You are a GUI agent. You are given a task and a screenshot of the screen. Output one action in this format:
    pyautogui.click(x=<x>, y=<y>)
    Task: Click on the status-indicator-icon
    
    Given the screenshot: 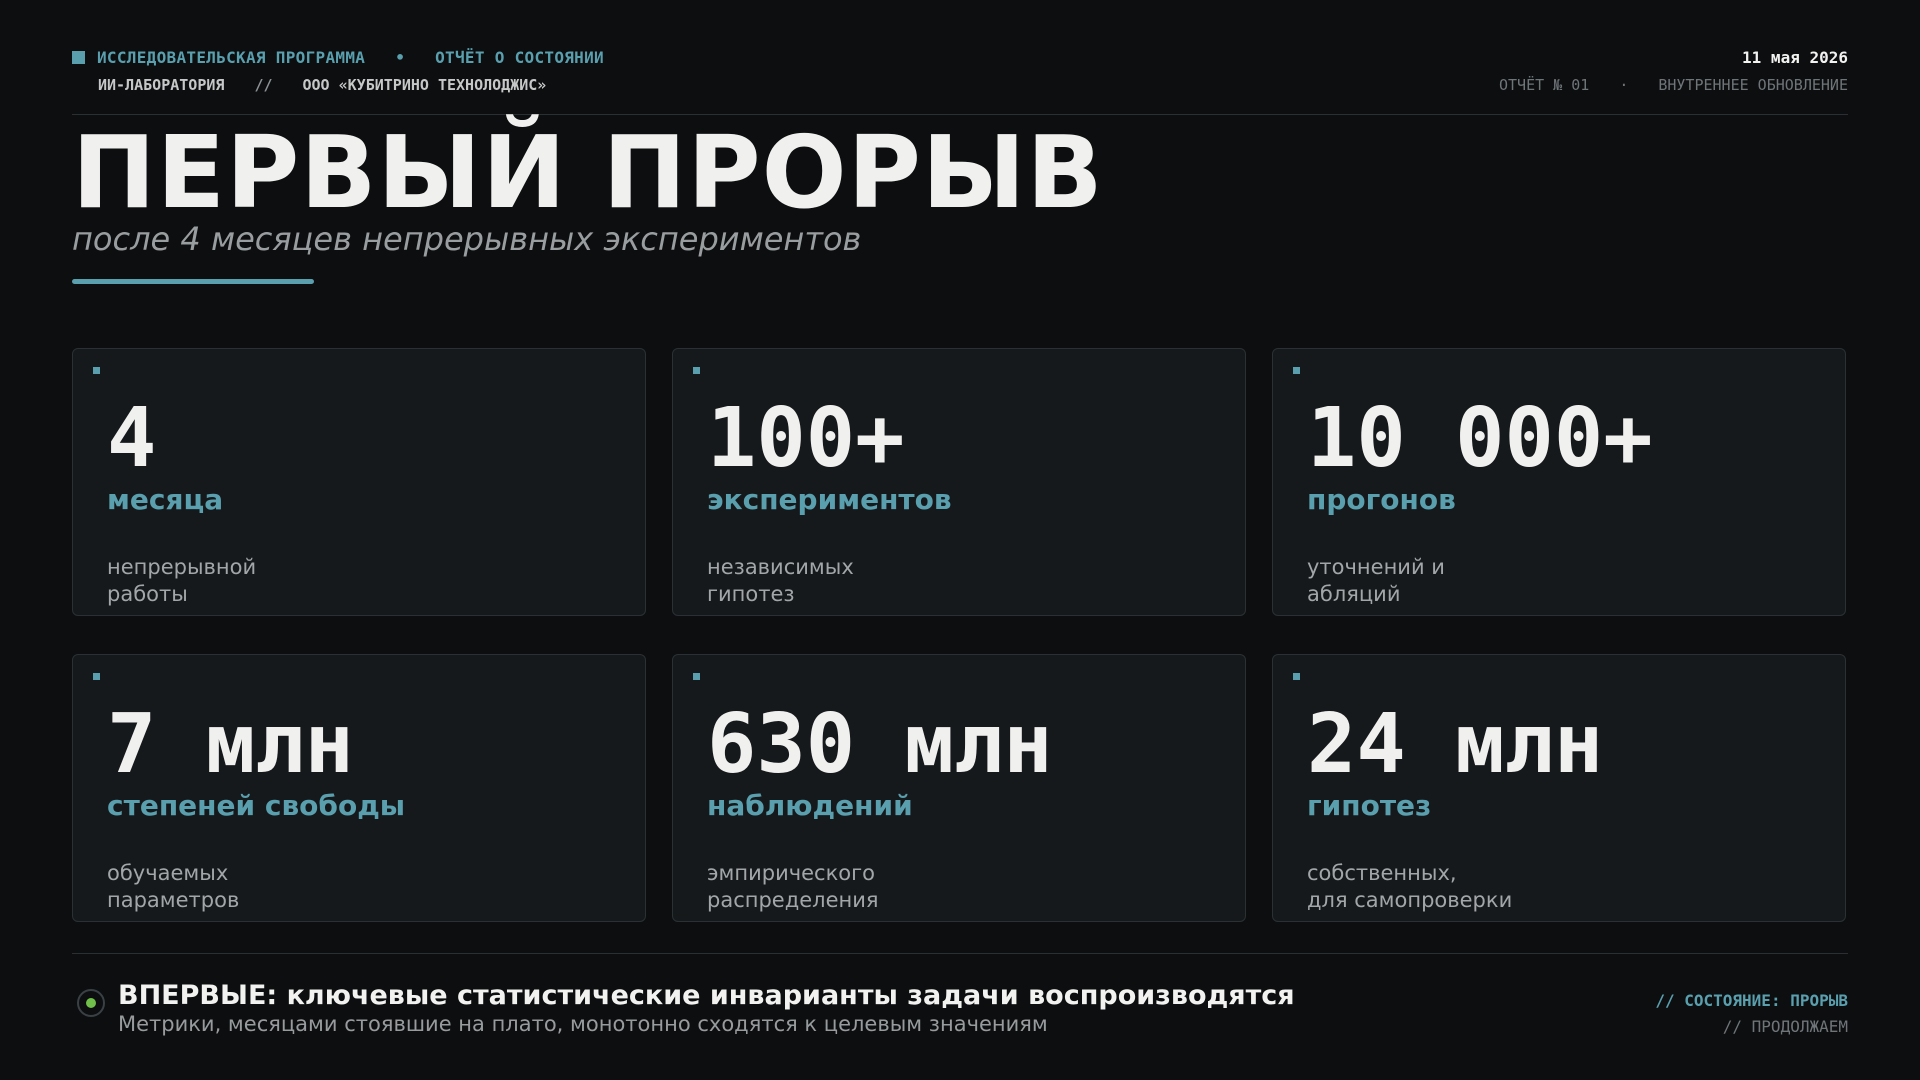 What is the action you would take?
    pyautogui.click(x=91, y=1003)
    